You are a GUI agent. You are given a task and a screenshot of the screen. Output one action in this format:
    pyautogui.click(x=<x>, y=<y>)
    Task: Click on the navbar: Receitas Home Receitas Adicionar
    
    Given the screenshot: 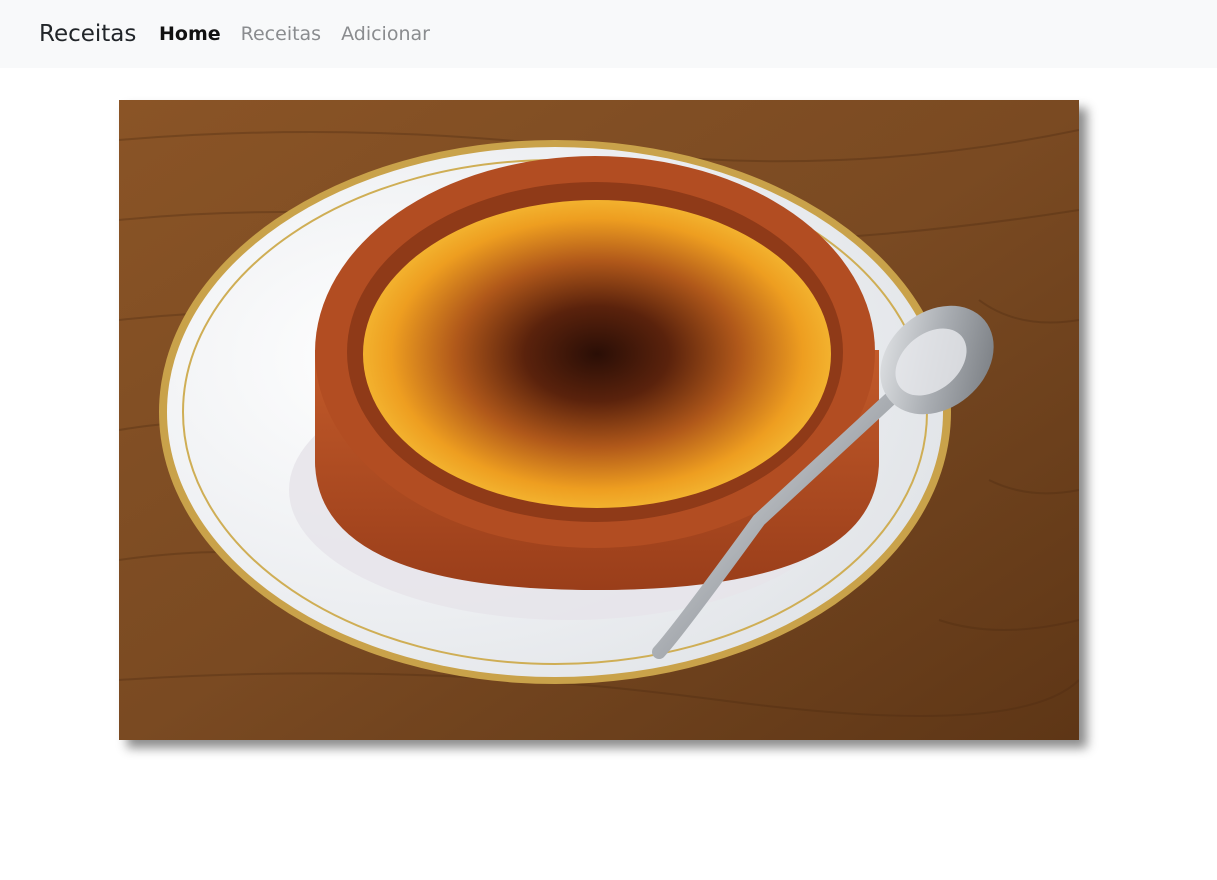 What is the action you would take?
    pyautogui.click(x=608, y=34)
    